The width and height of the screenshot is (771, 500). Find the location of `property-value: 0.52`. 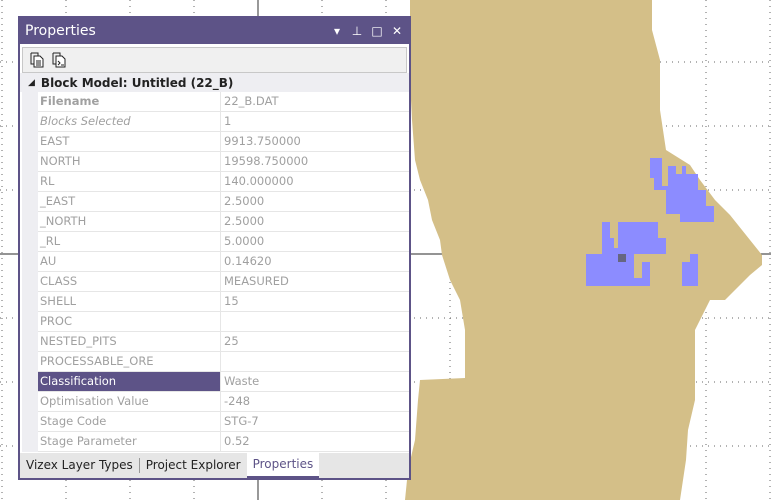

property-value: 0.52 is located at coordinates (315, 441).